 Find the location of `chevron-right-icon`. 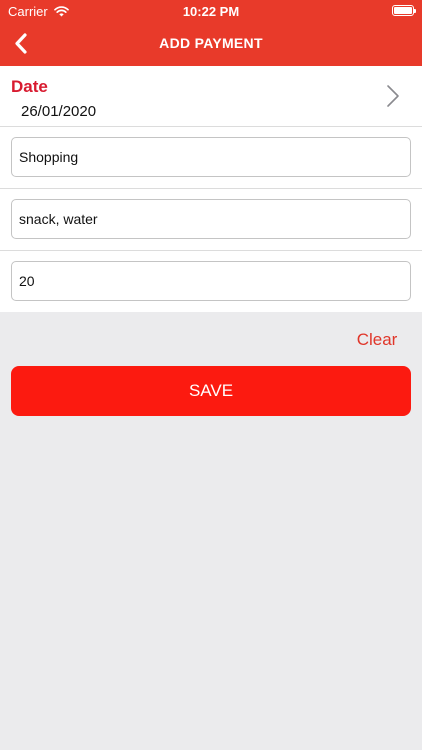

chevron-right-icon is located at coordinates (393, 96).